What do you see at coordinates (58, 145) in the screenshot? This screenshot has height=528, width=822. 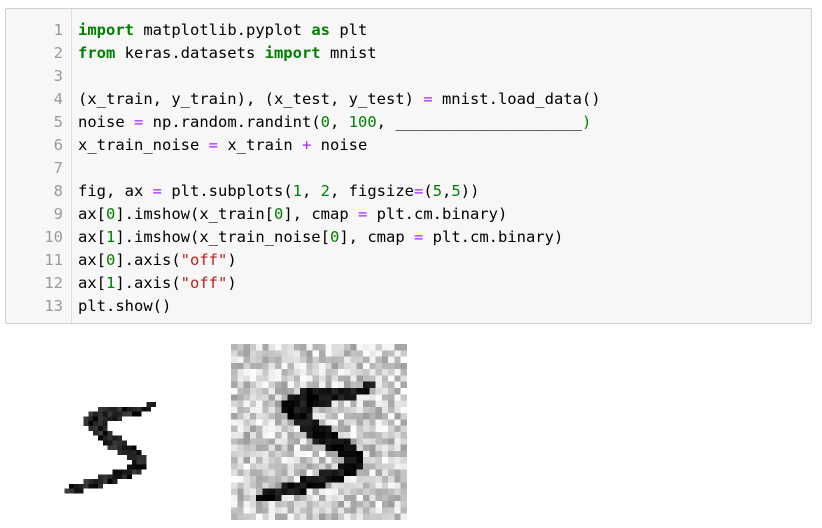 I see `line-number: 6` at bounding box center [58, 145].